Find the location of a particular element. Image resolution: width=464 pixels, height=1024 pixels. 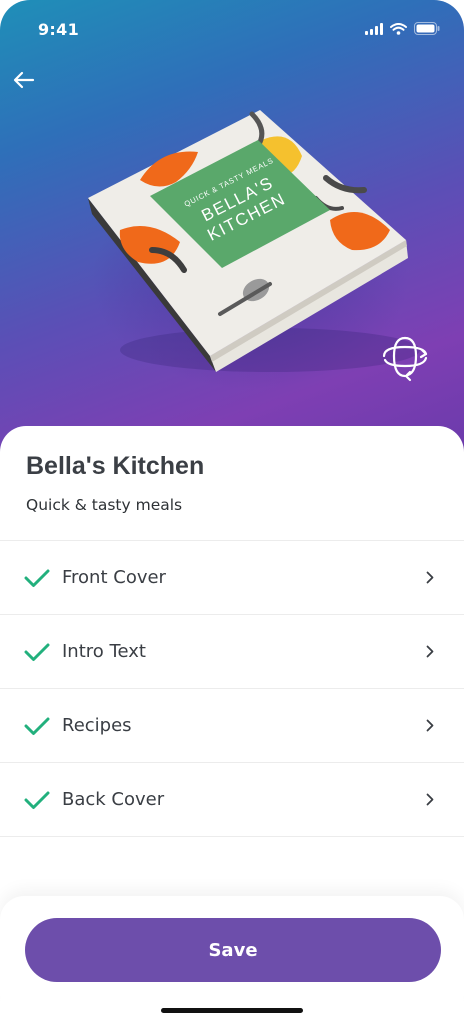

rotate-3d-icon is located at coordinates (405, 359).